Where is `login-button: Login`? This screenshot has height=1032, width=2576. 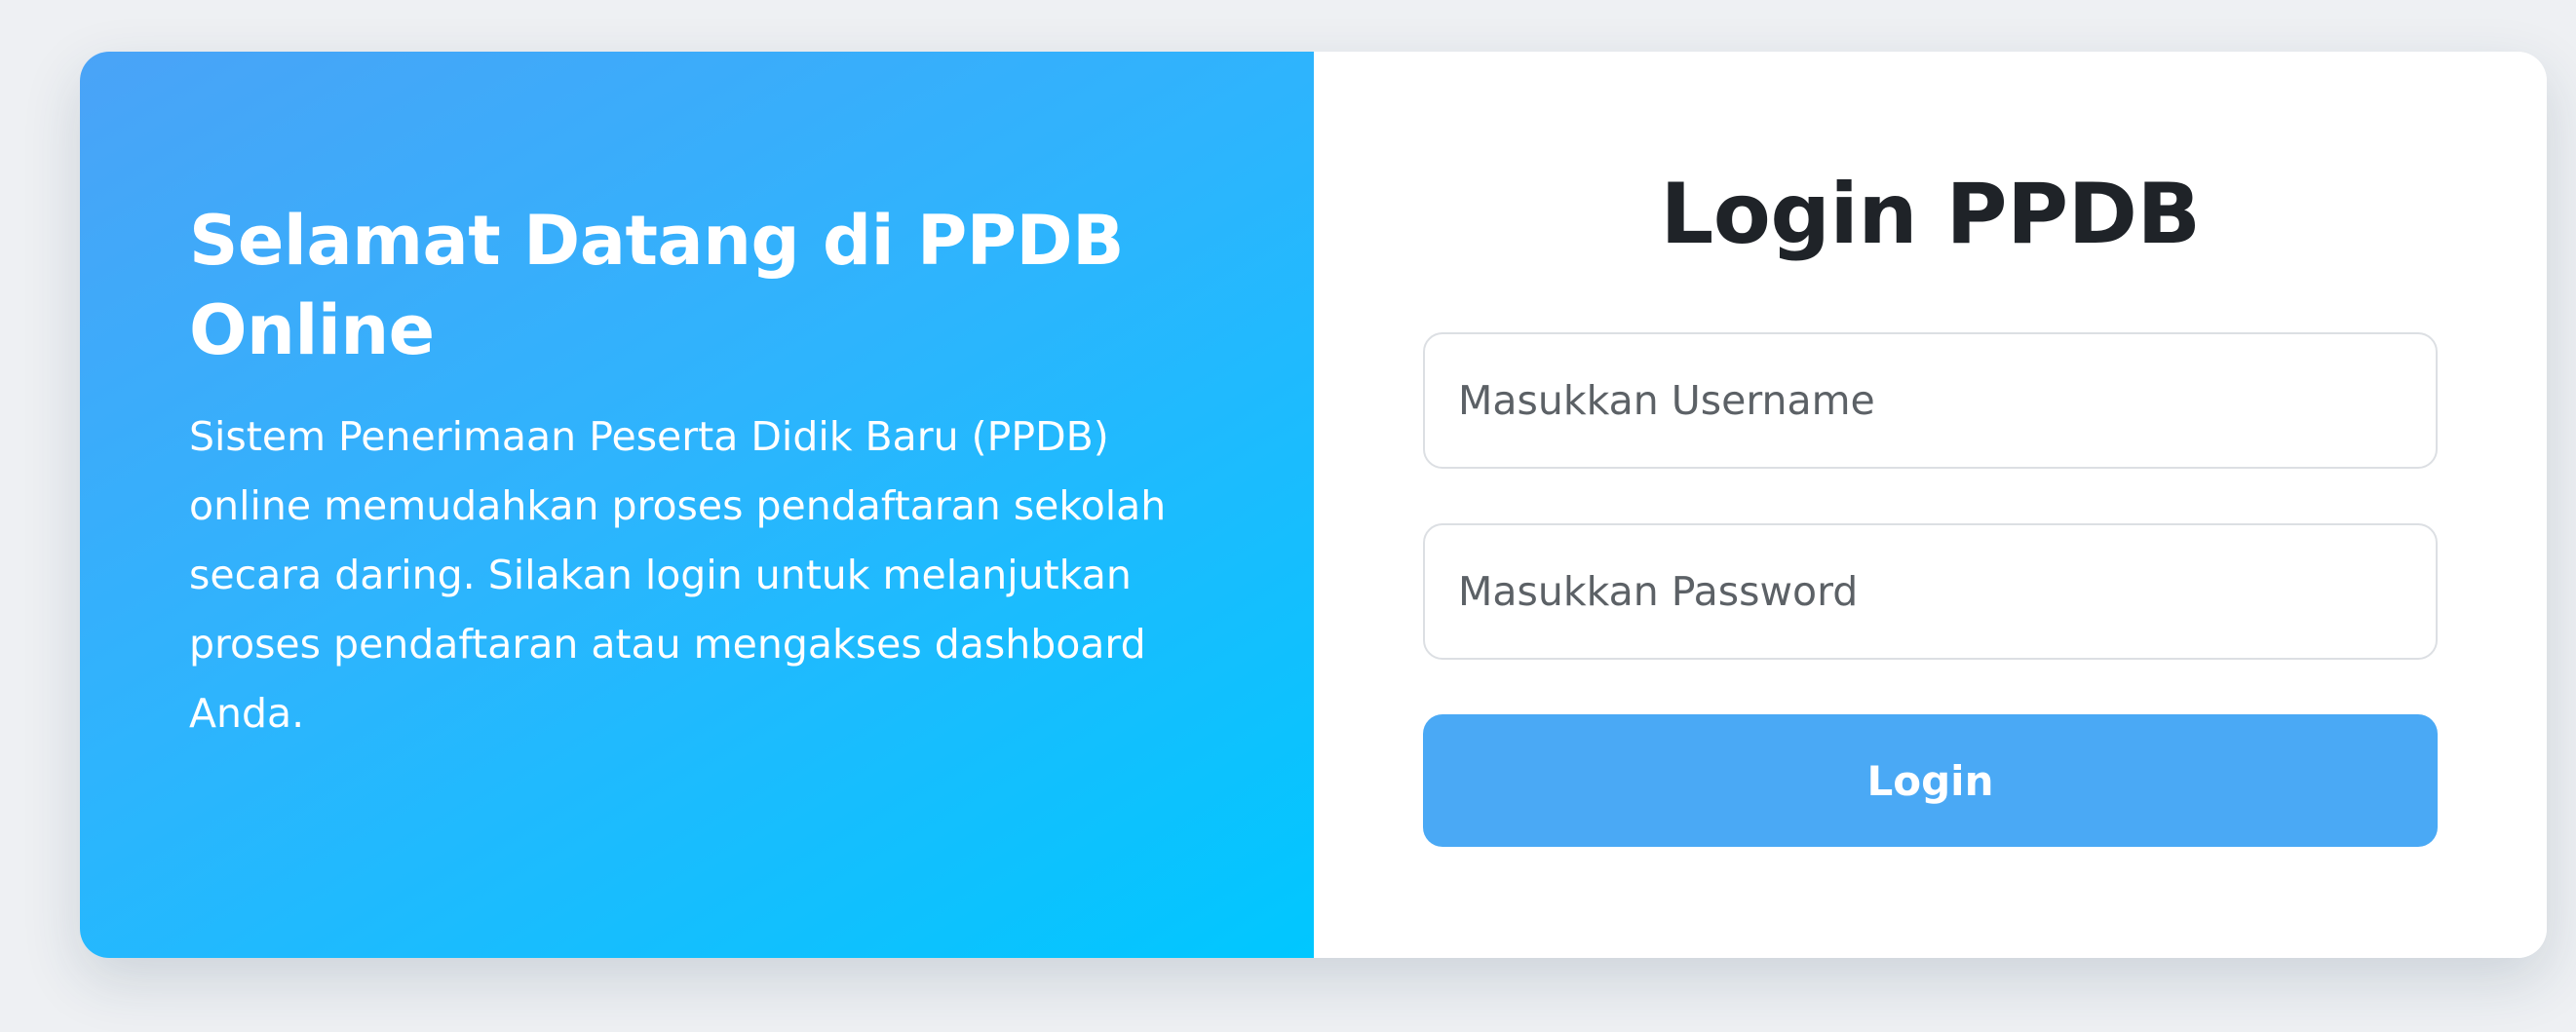 login-button: Login is located at coordinates (1930, 780).